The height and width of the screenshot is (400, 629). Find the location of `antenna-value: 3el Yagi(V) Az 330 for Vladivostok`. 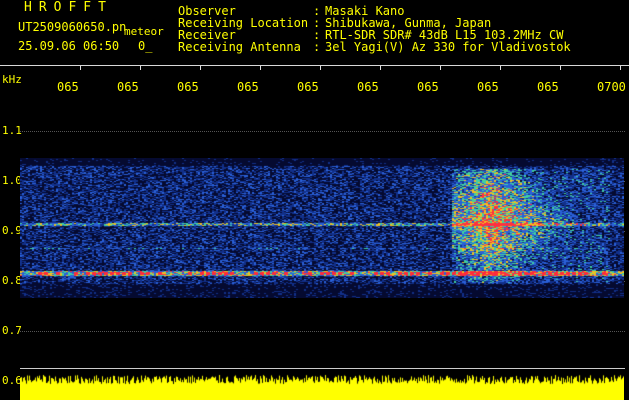

antenna-value: 3el Yagi(V) Az 330 for Vladivostok is located at coordinates (448, 47).